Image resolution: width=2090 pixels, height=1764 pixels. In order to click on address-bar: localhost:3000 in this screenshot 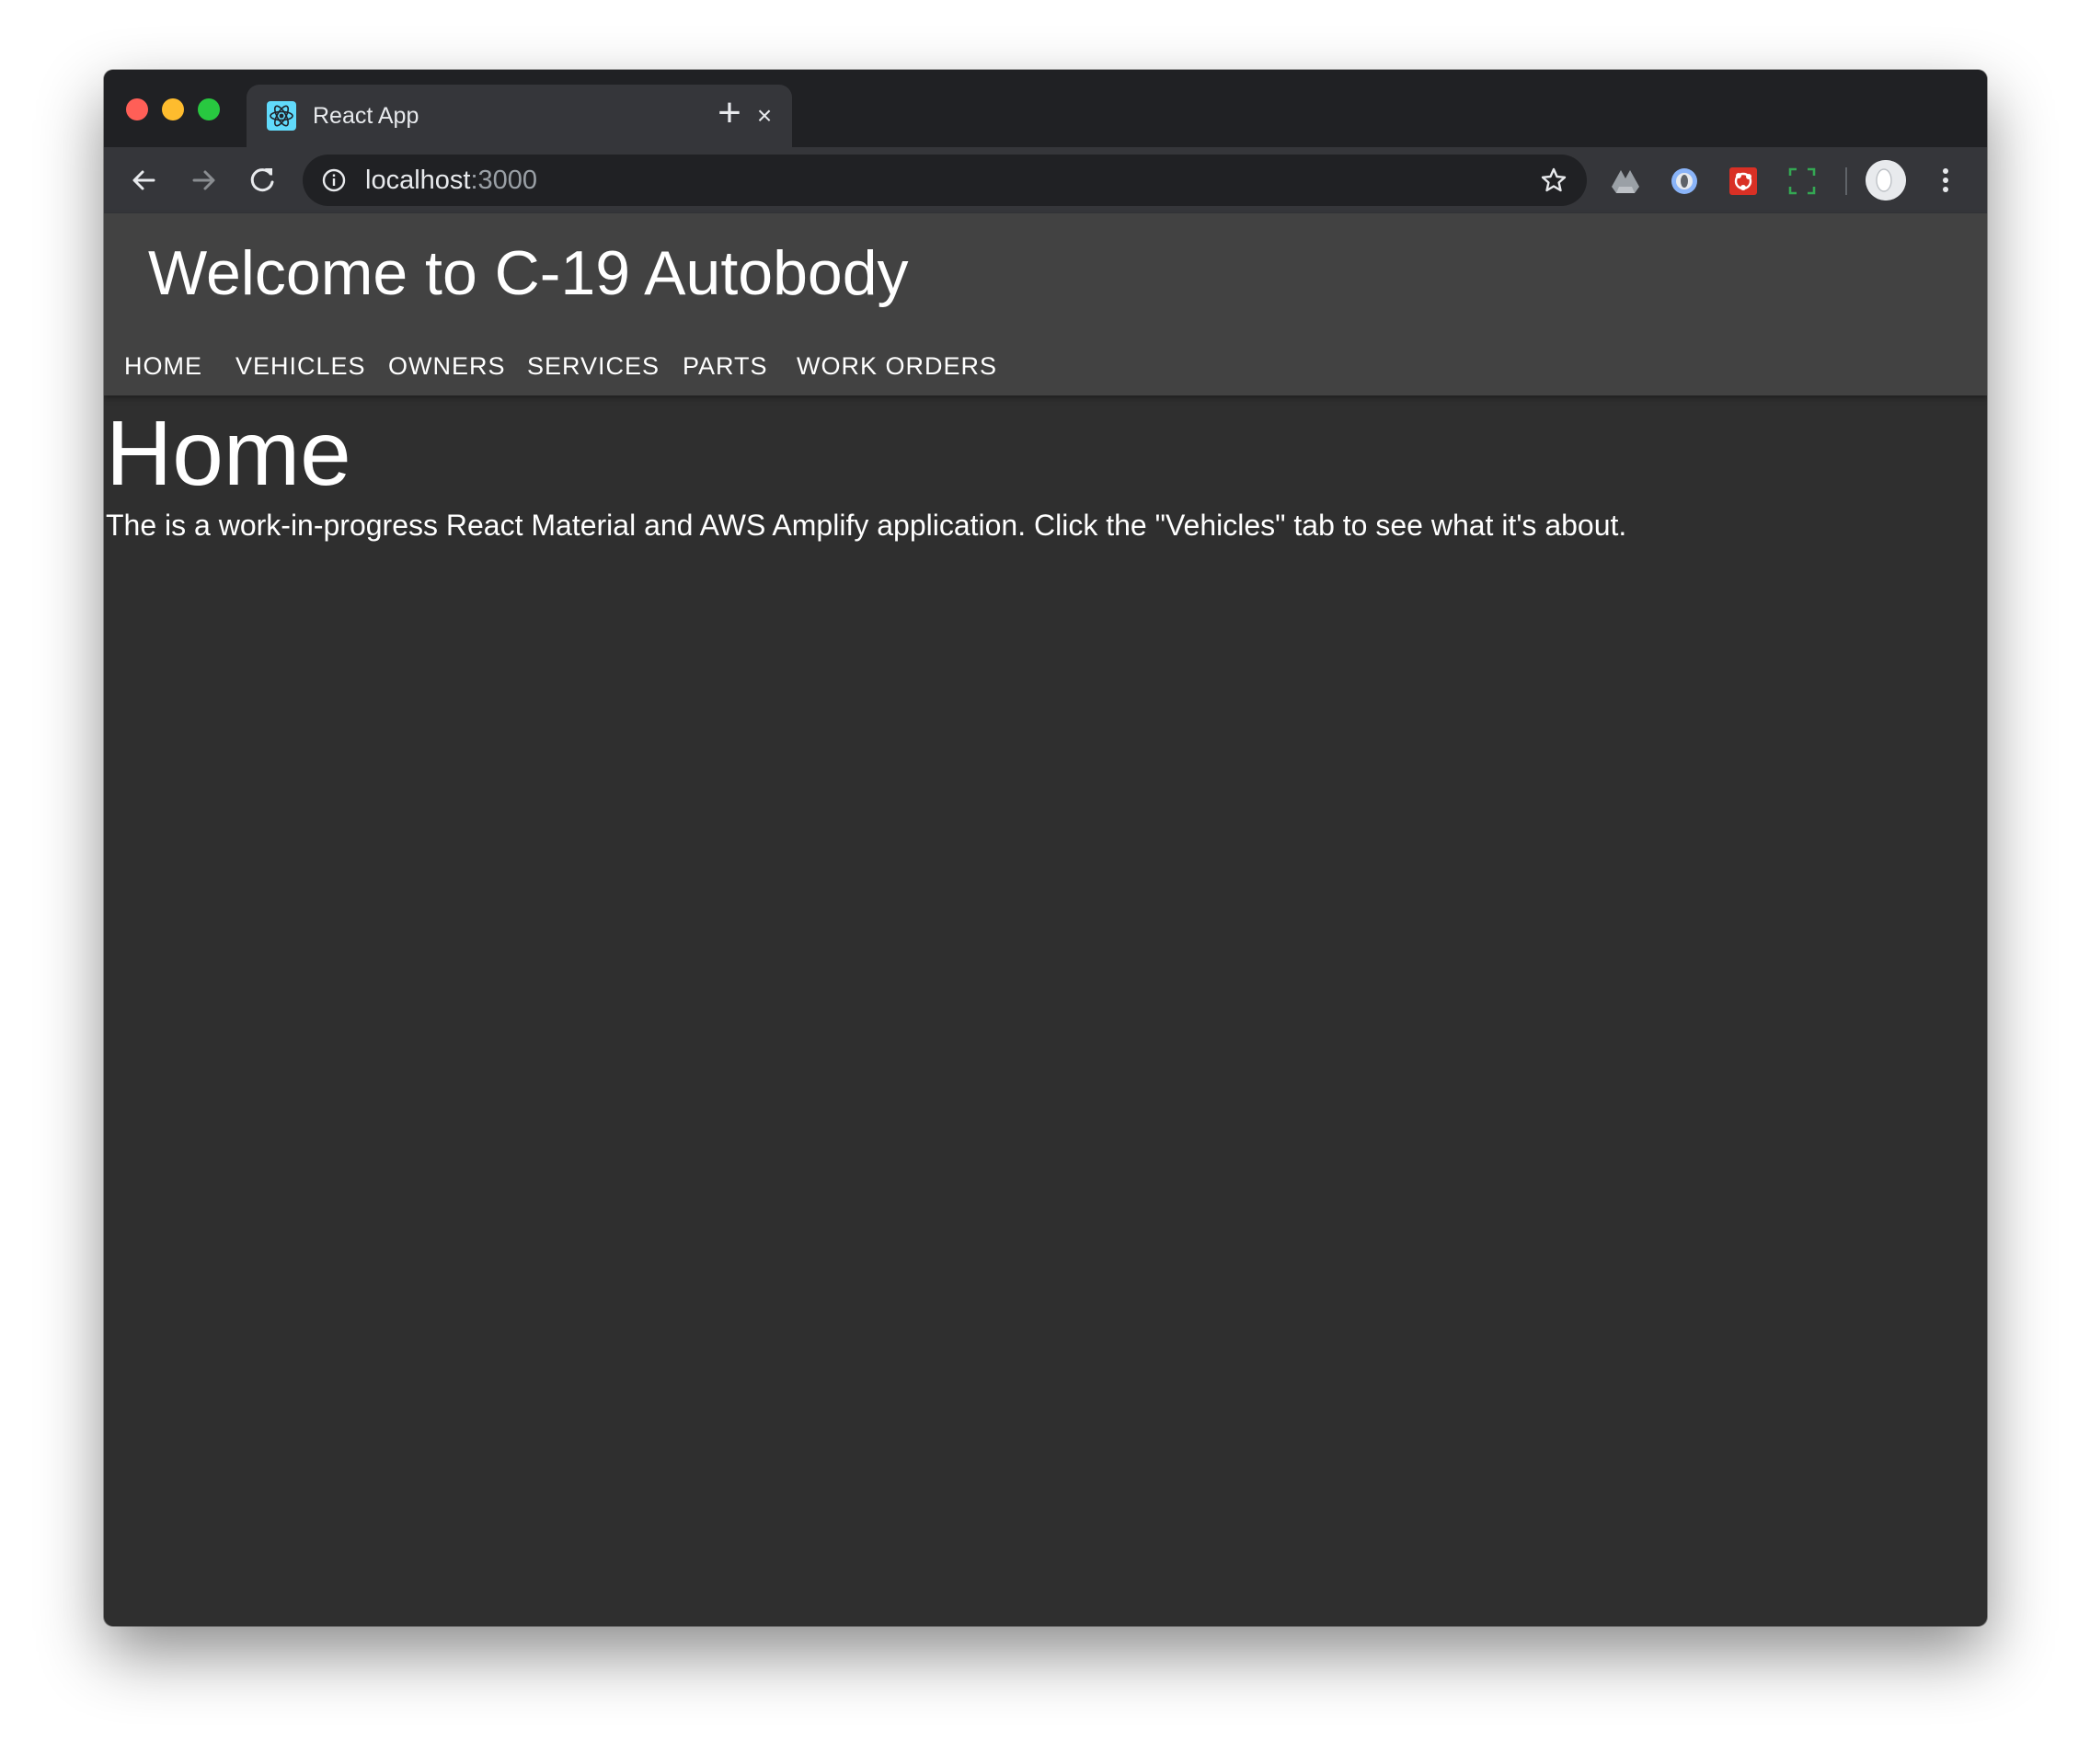, I will do `click(945, 180)`.